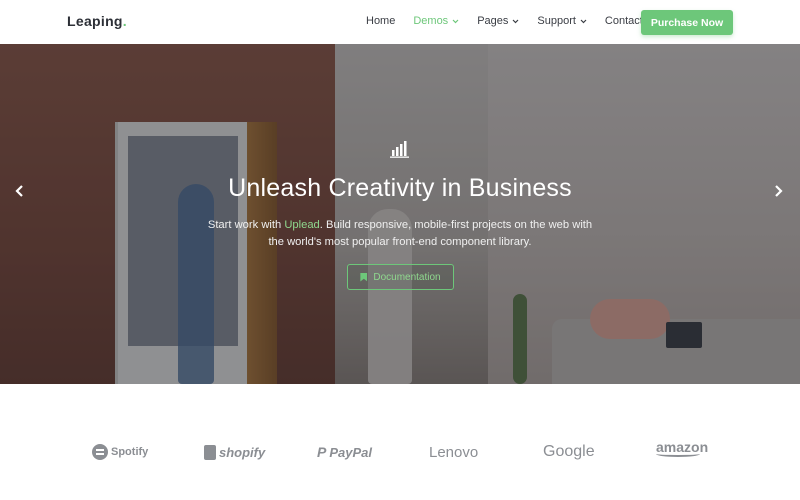  What do you see at coordinates (687, 22) in the screenshot?
I see `purchase-now-button: Purchase Now` at bounding box center [687, 22].